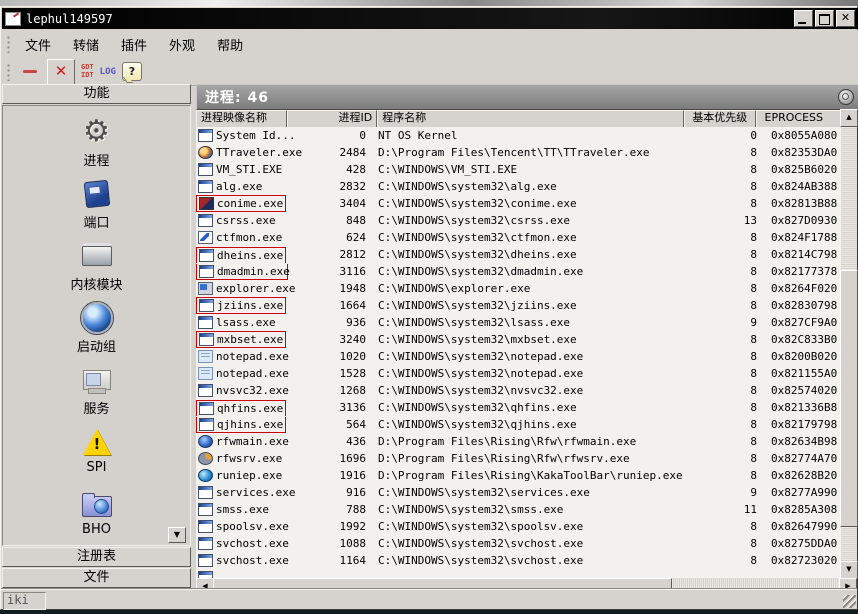 This screenshot has height=614, width=858. What do you see at coordinates (849, 398) in the screenshot?
I see `vertical-scroll-thumb` at bounding box center [849, 398].